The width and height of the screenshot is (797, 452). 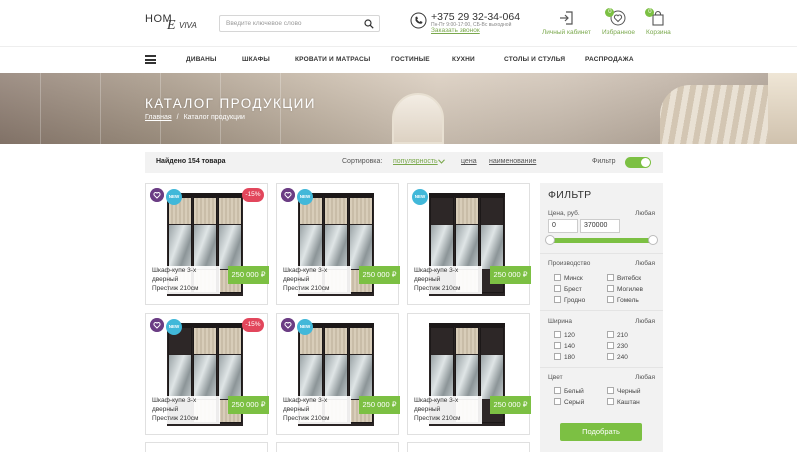 I want to click on price-slider-max-handle, so click(x=653, y=240).